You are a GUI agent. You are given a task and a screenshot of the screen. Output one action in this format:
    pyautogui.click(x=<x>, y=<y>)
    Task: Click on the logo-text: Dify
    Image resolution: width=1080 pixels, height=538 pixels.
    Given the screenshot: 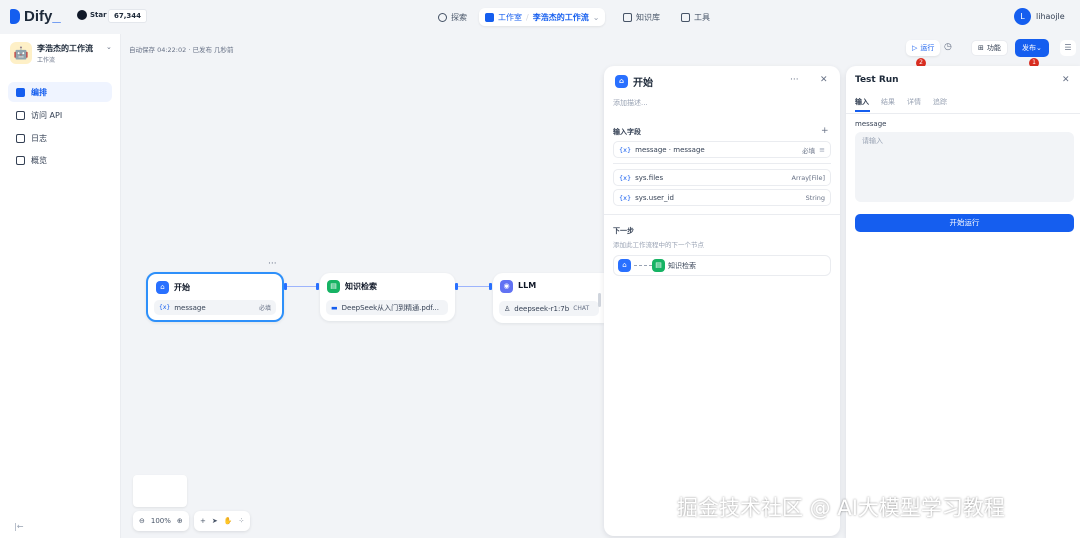 What is the action you would take?
    pyautogui.click(x=38, y=16)
    